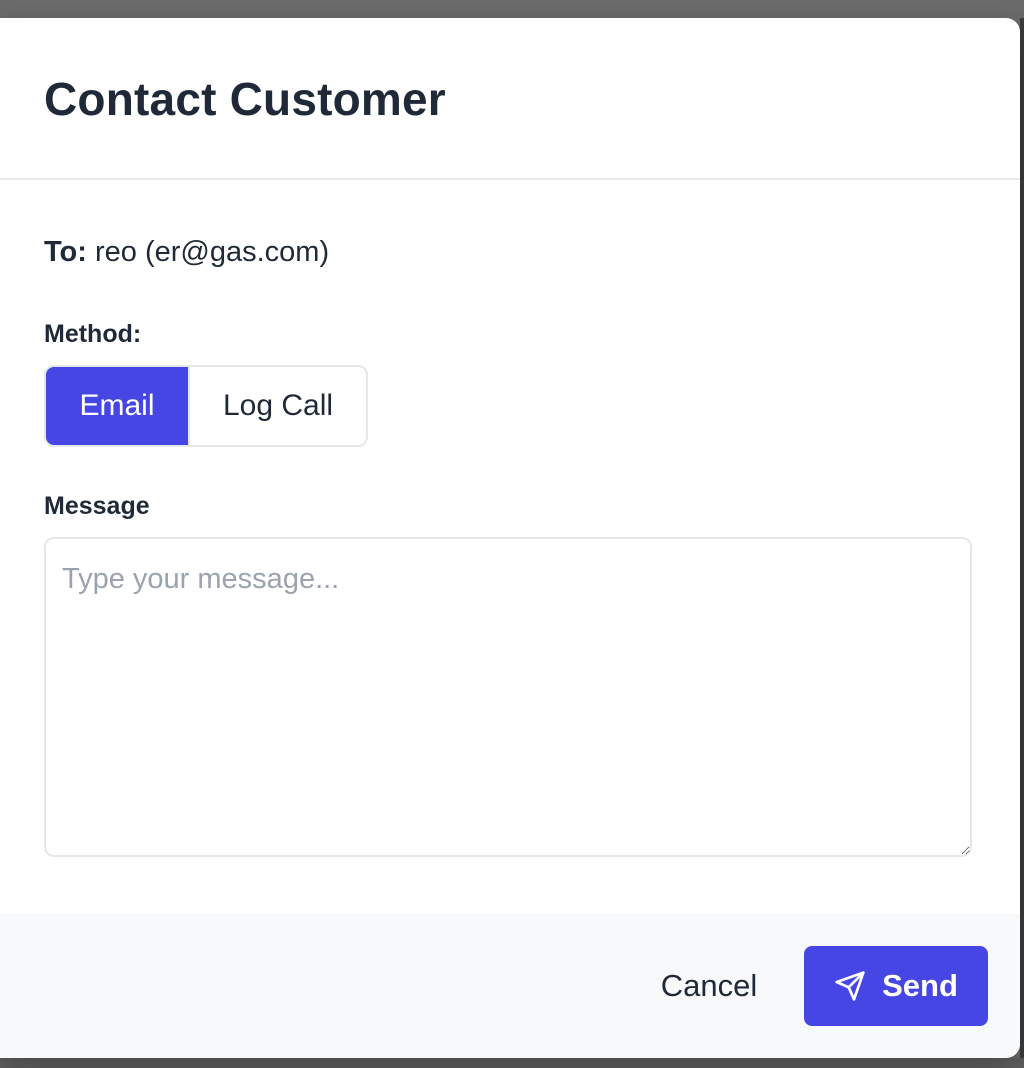 The image size is (1024, 1068). I want to click on dialog-footer: Cancel Send, so click(510, 986).